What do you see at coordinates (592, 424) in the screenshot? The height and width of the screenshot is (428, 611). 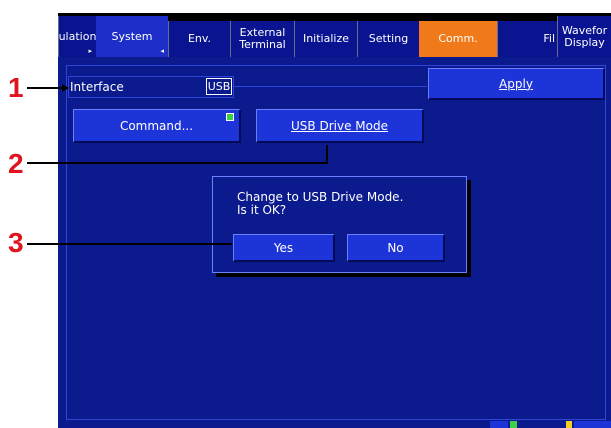 I see `clock-icon` at bounding box center [592, 424].